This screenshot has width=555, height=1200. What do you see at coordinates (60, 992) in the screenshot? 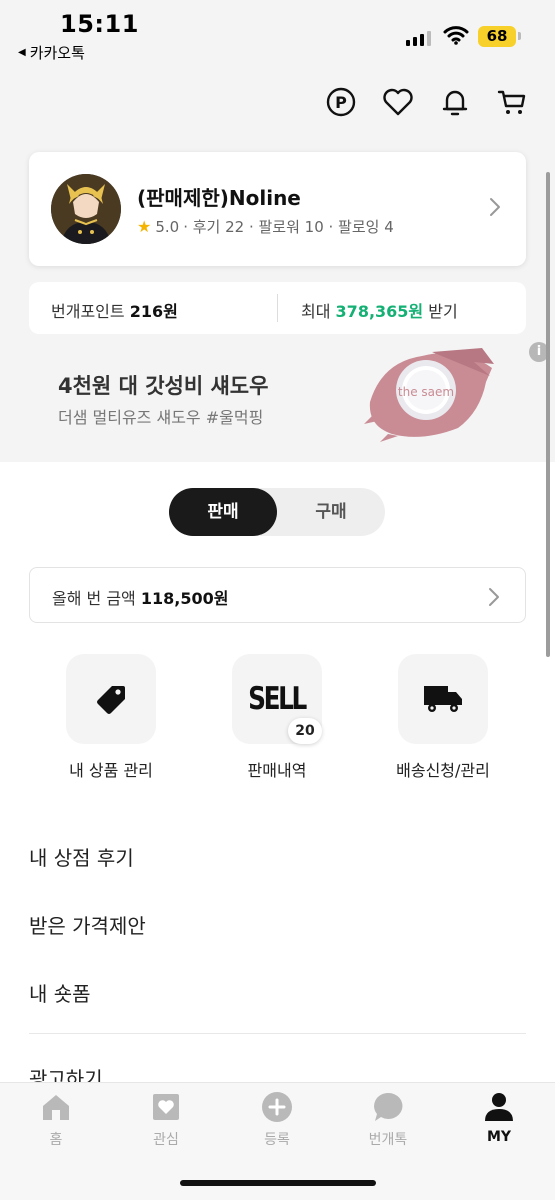
I see `menu-shortform: 내 숏폼` at bounding box center [60, 992].